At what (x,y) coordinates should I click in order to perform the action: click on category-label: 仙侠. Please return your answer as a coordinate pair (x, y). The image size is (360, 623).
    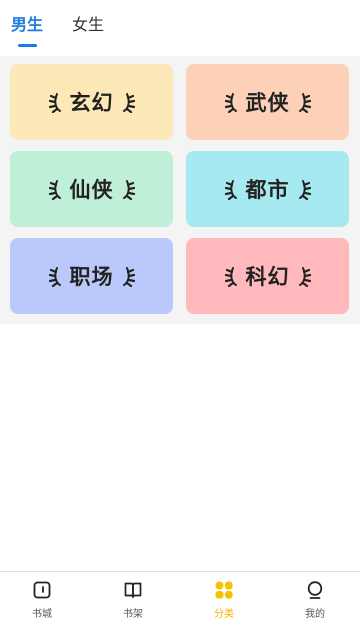
    Looking at the image, I should click on (91, 190).